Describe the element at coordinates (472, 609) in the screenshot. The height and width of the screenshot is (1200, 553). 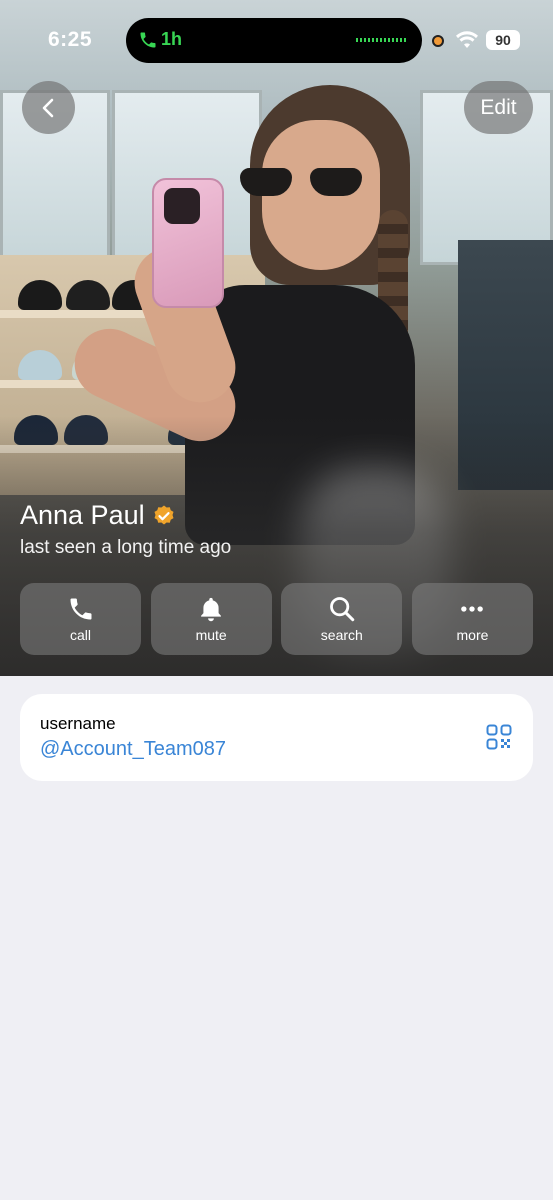
I see `ellipsis-icon` at that location.